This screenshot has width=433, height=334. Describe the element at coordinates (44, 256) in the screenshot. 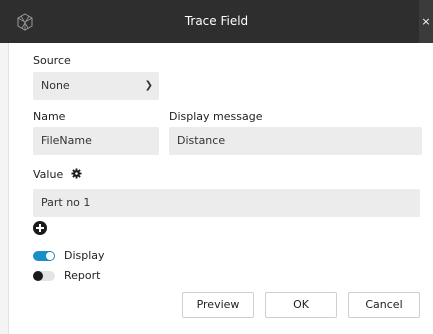

I see `display-toggle` at that location.